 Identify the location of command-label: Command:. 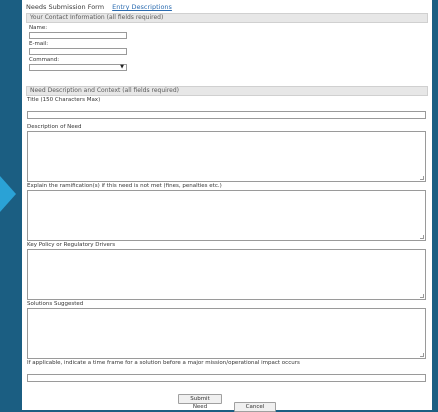
(44, 60).